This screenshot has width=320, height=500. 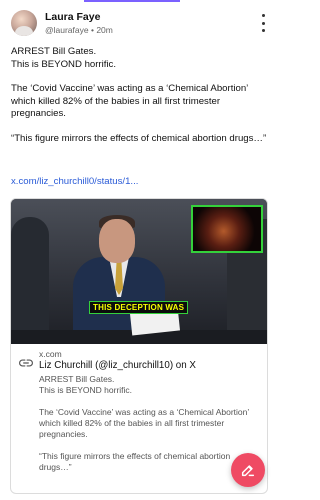 I want to click on top-active-indicator, so click(x=132, y=1).